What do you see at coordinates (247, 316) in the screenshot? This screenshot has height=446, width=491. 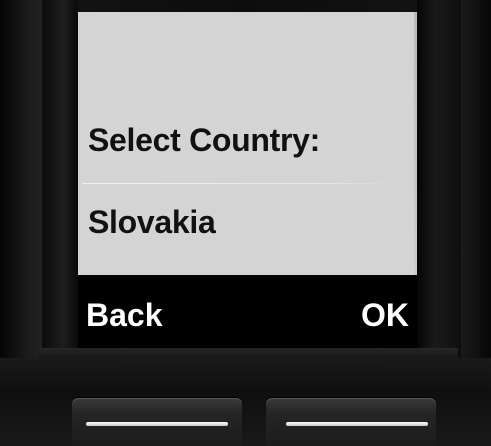 I see `softkey-bar: Back OK` at bounding box center [247, 316].